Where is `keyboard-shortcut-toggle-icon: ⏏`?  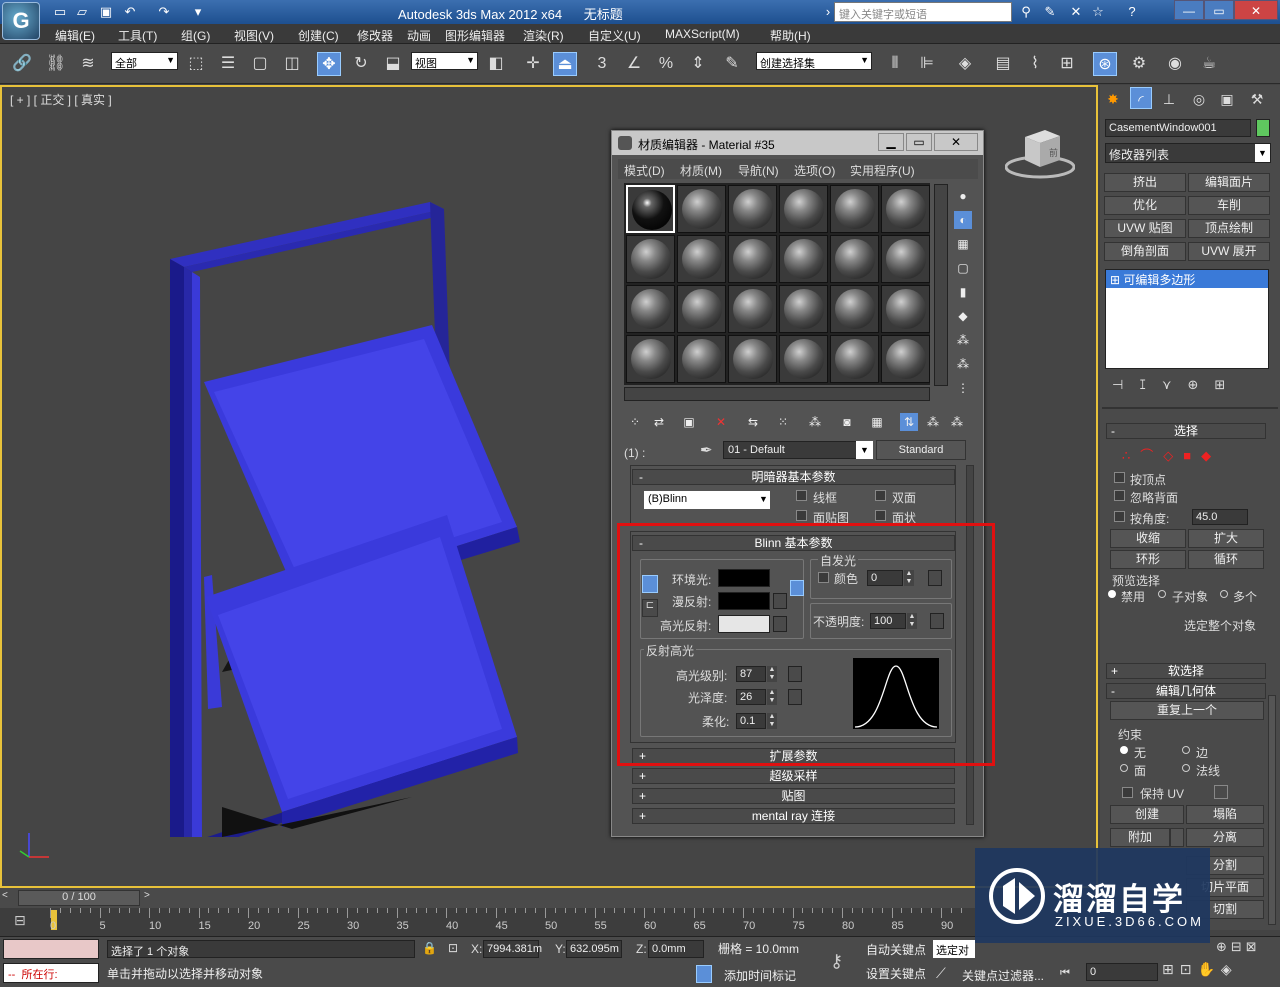
keyboard-shortcut-toggle-icon: ⏏ is located at coordinates (565, 64).